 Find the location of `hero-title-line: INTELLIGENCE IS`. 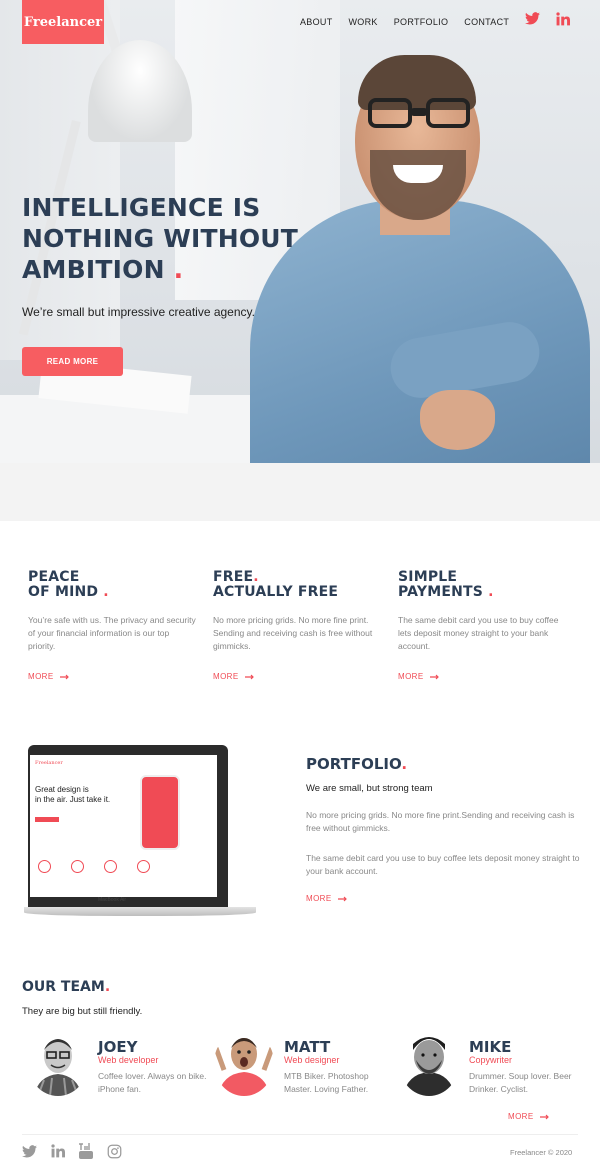

hero-title-line: INTELLIGENCE IS is located at coordinates (141, 207).